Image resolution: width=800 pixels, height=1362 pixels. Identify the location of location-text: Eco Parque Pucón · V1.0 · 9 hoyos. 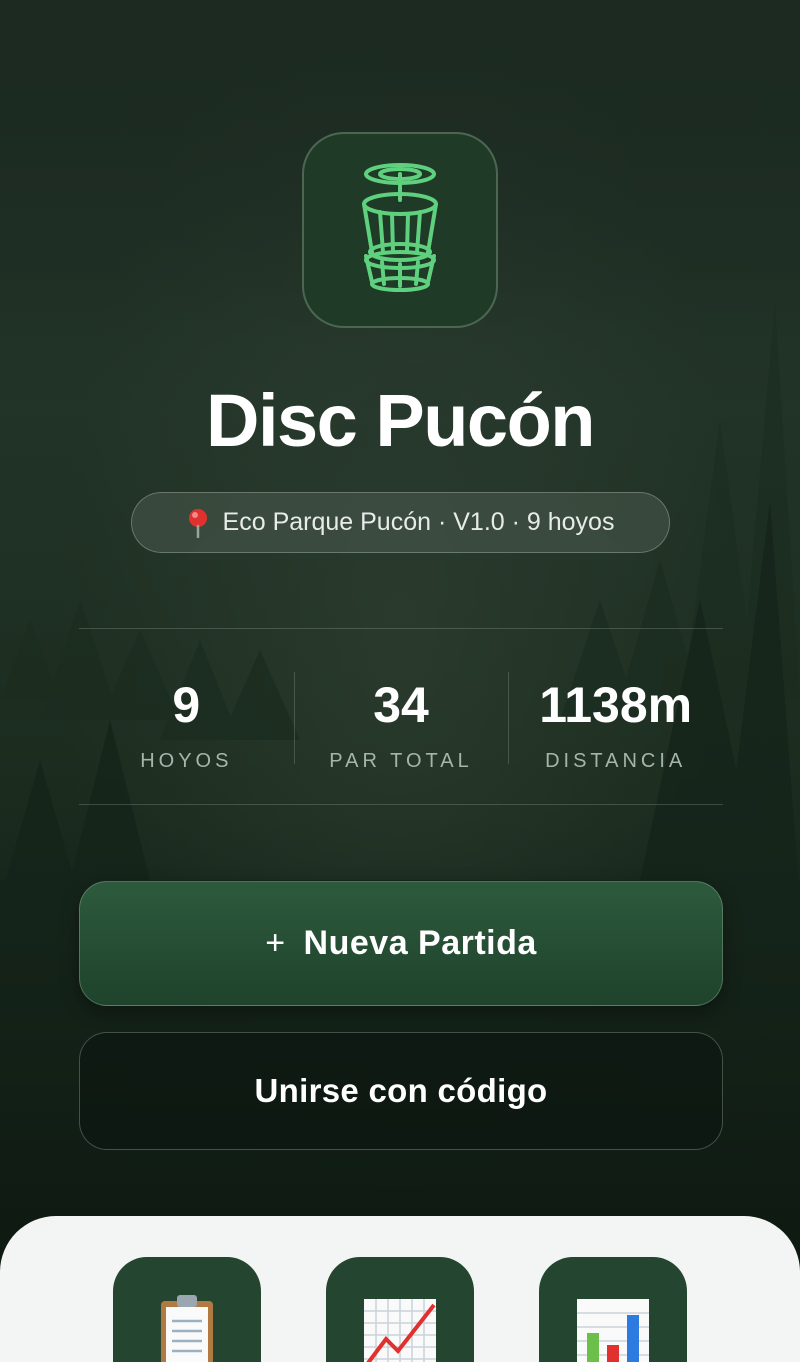
(418, 522).